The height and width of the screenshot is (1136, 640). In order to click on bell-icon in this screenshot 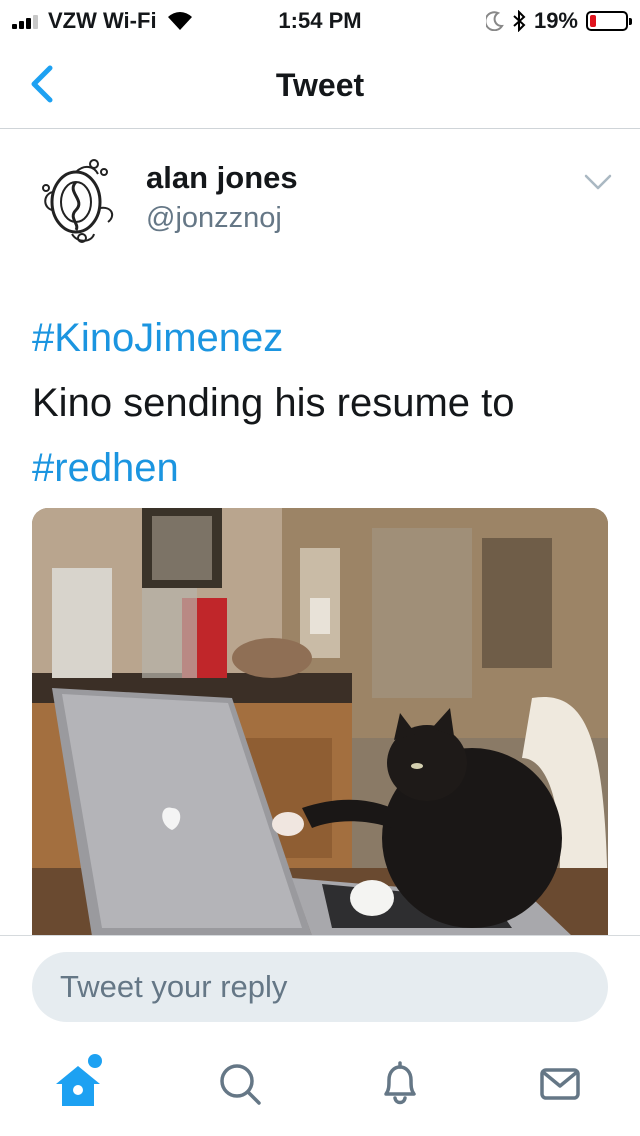, I will do `click(400, 1083)`.